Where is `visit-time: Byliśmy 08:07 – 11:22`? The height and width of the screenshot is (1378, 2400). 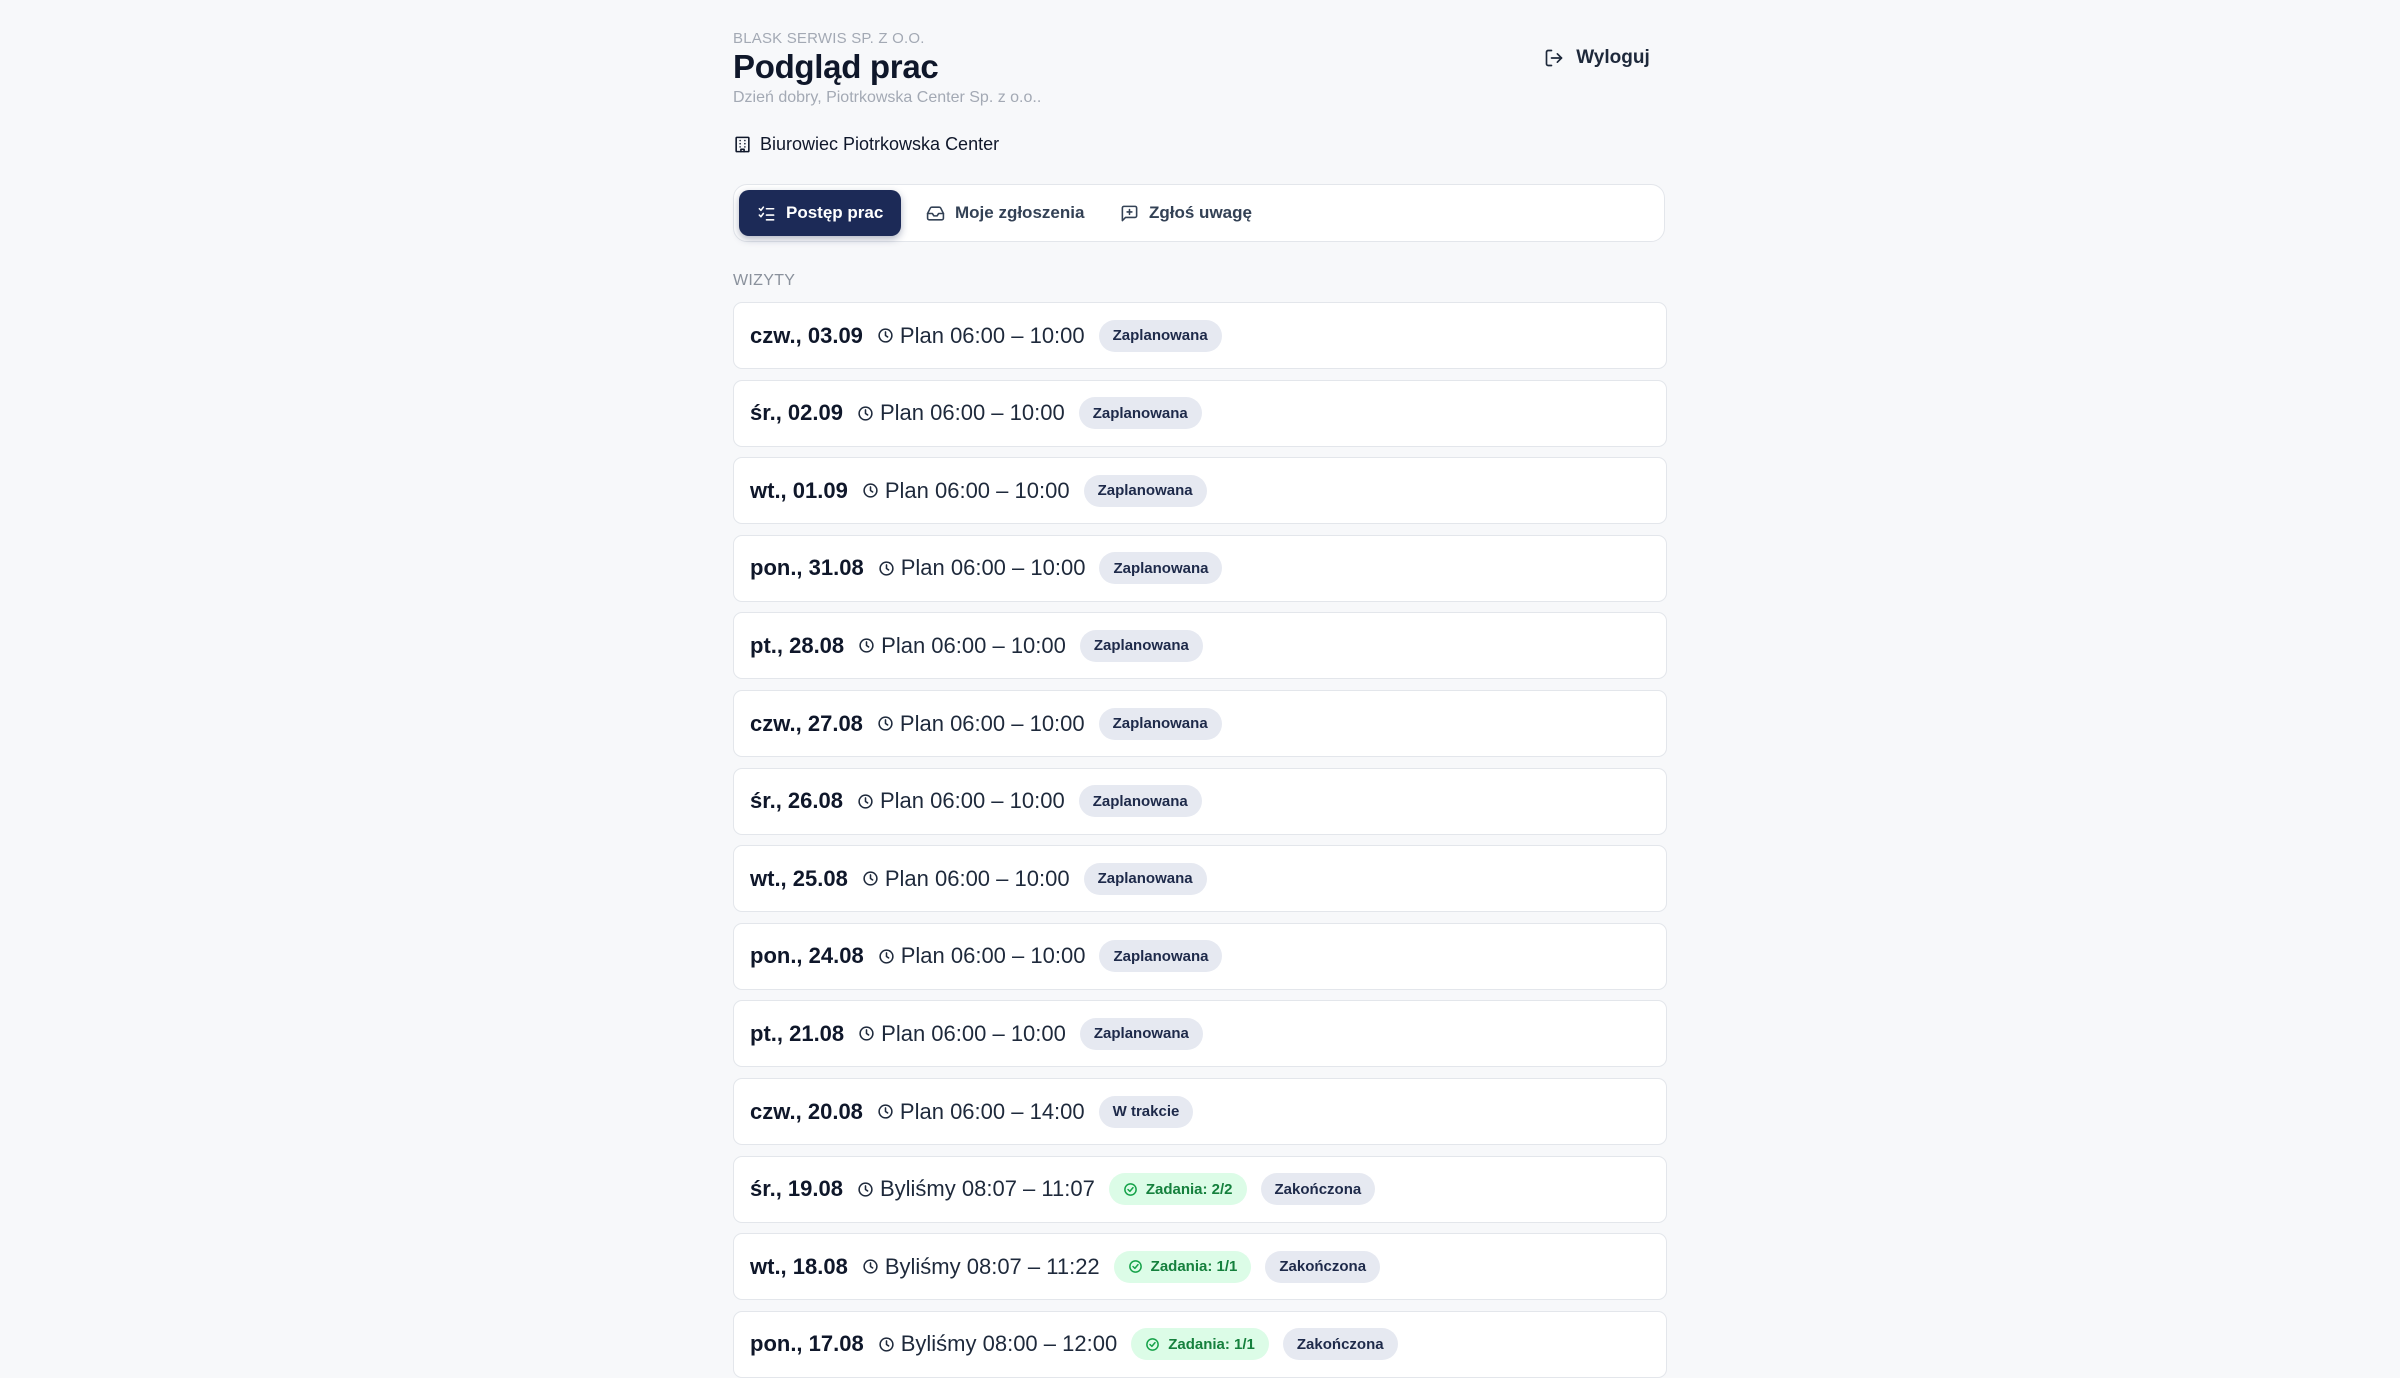 visit-time: Byliśmy 08:07 – 11:22 is located at coordinates (981, 1267).